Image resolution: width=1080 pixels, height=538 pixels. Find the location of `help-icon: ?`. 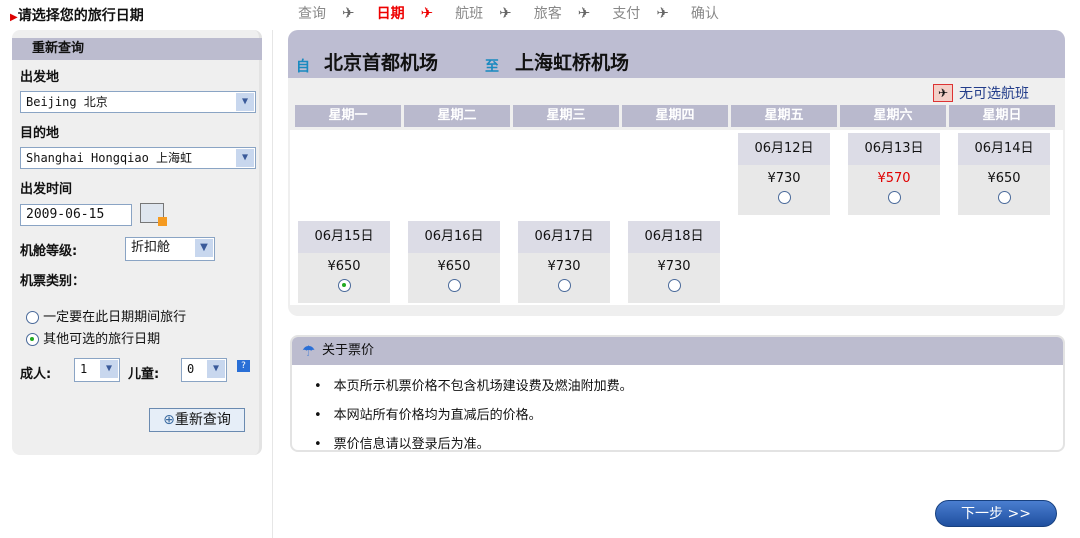

help-icon: ? is located at coordinates (243, 366).